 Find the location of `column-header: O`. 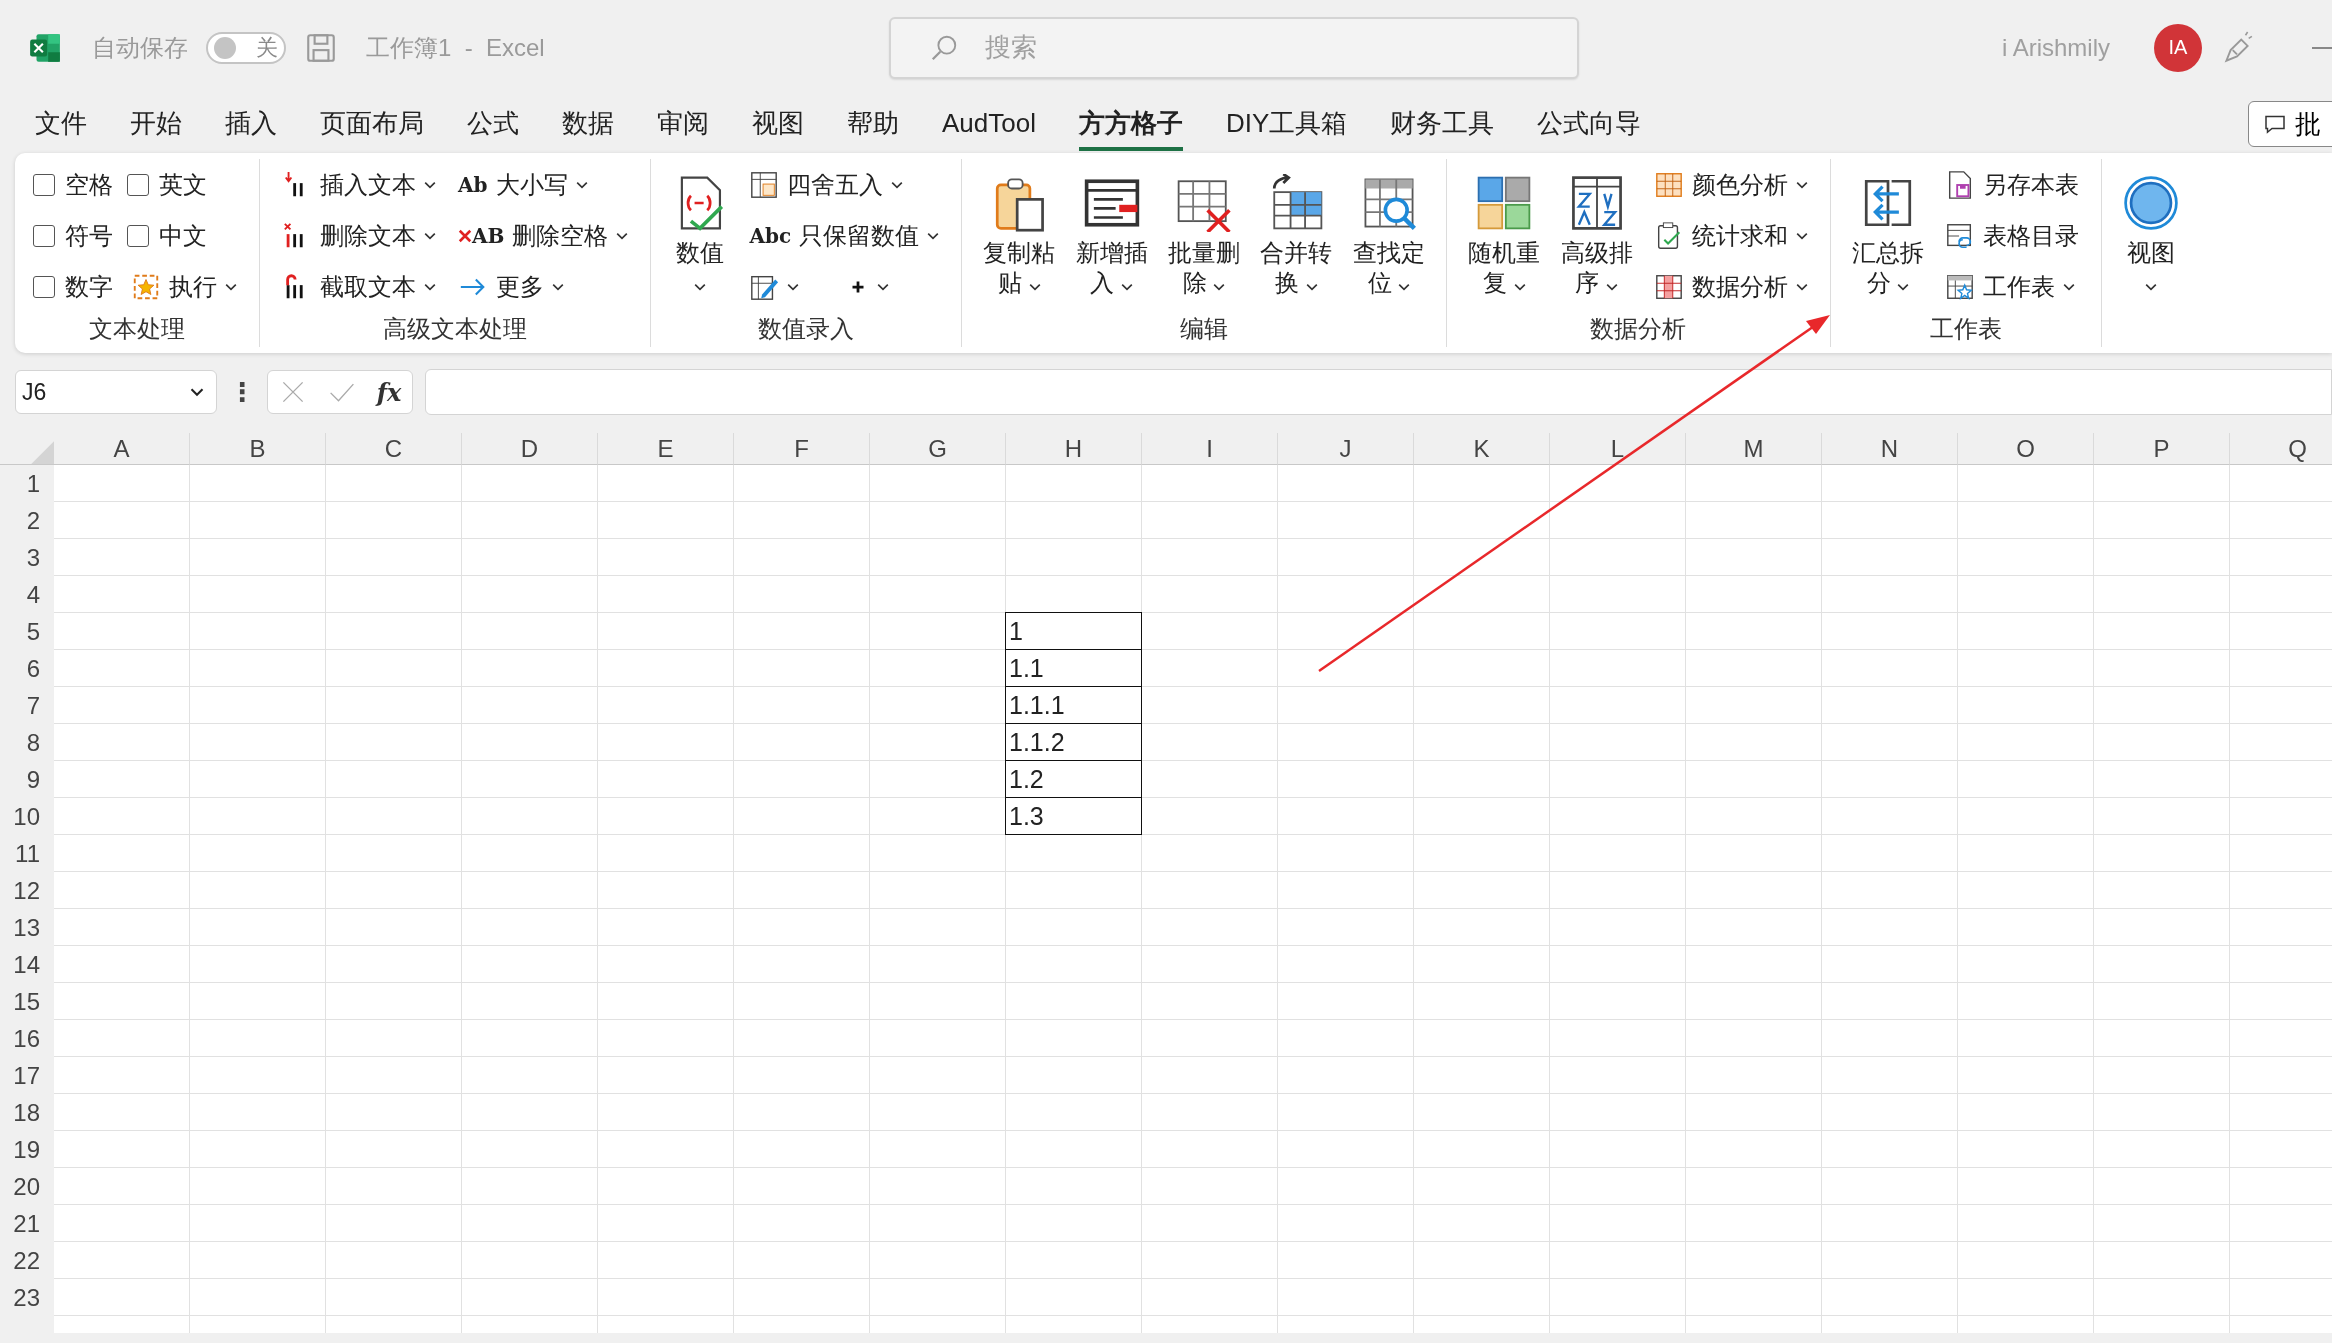

column-header: O is located at coordinates (2025, 448).